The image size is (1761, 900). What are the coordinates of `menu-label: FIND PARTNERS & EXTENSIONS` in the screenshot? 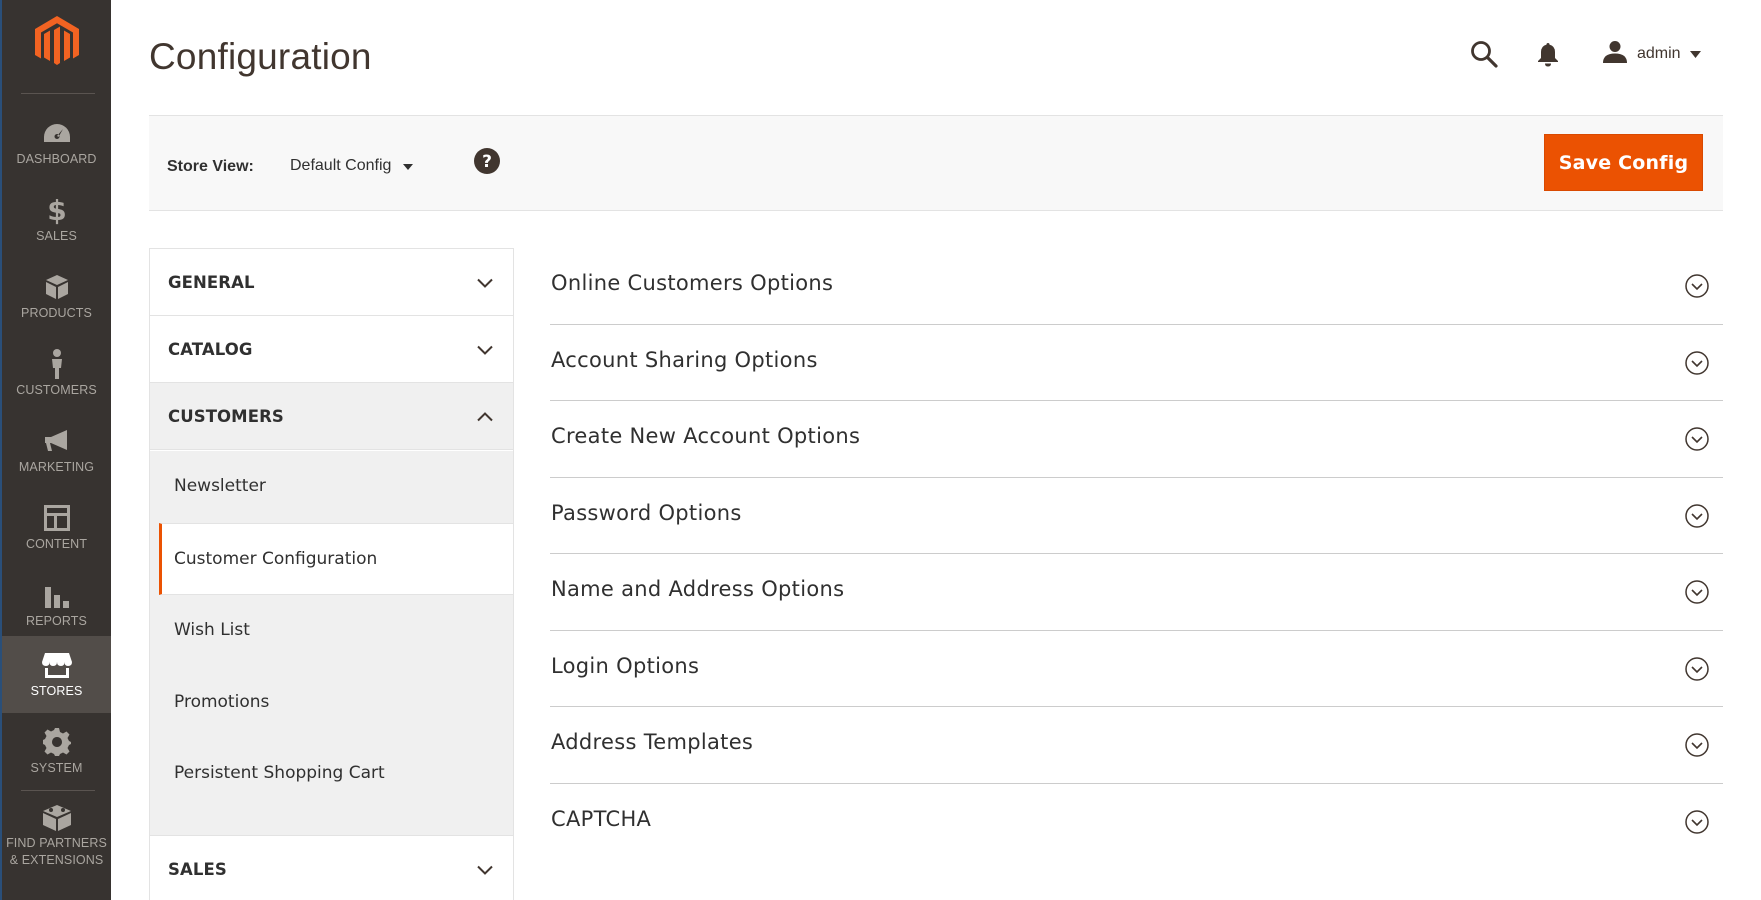 It's located at (56, 851).